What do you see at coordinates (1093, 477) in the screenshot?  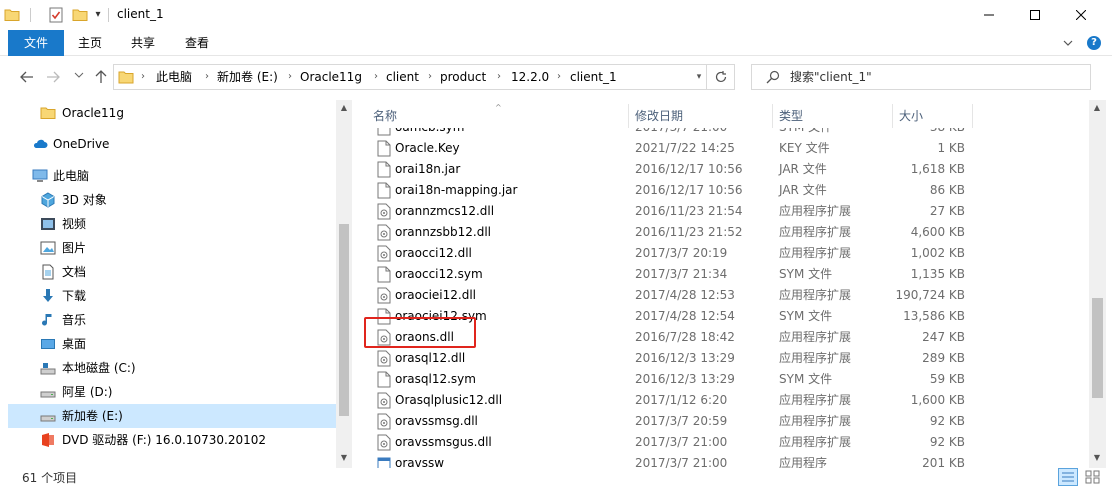 I see `large-icons-view-button` at bounding box center [1093, 477].